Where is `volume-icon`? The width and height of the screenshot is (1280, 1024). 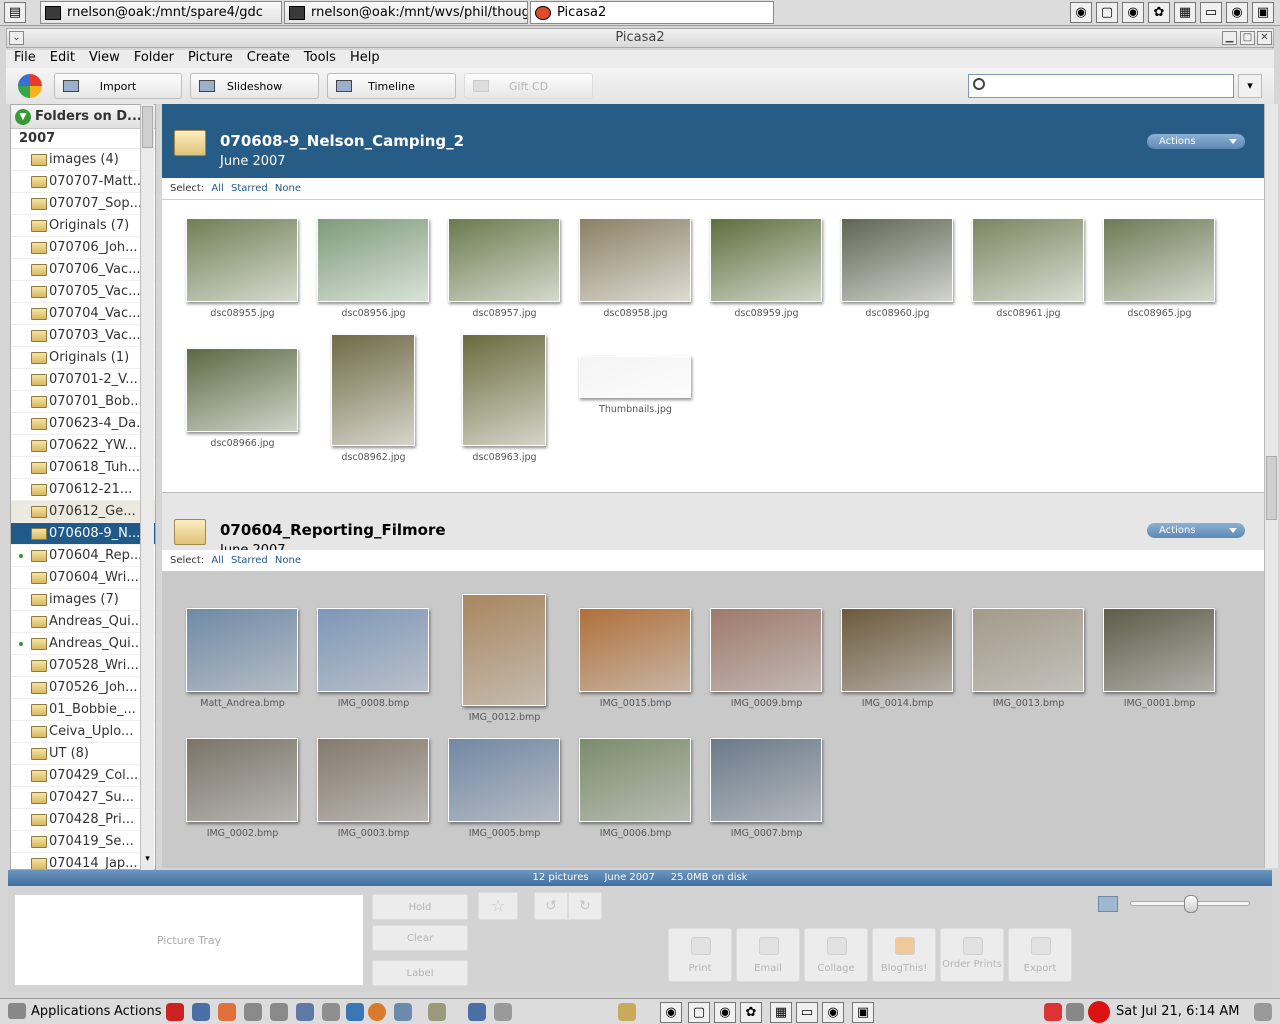 volume-icon is located at coordinates (1263, 1012).